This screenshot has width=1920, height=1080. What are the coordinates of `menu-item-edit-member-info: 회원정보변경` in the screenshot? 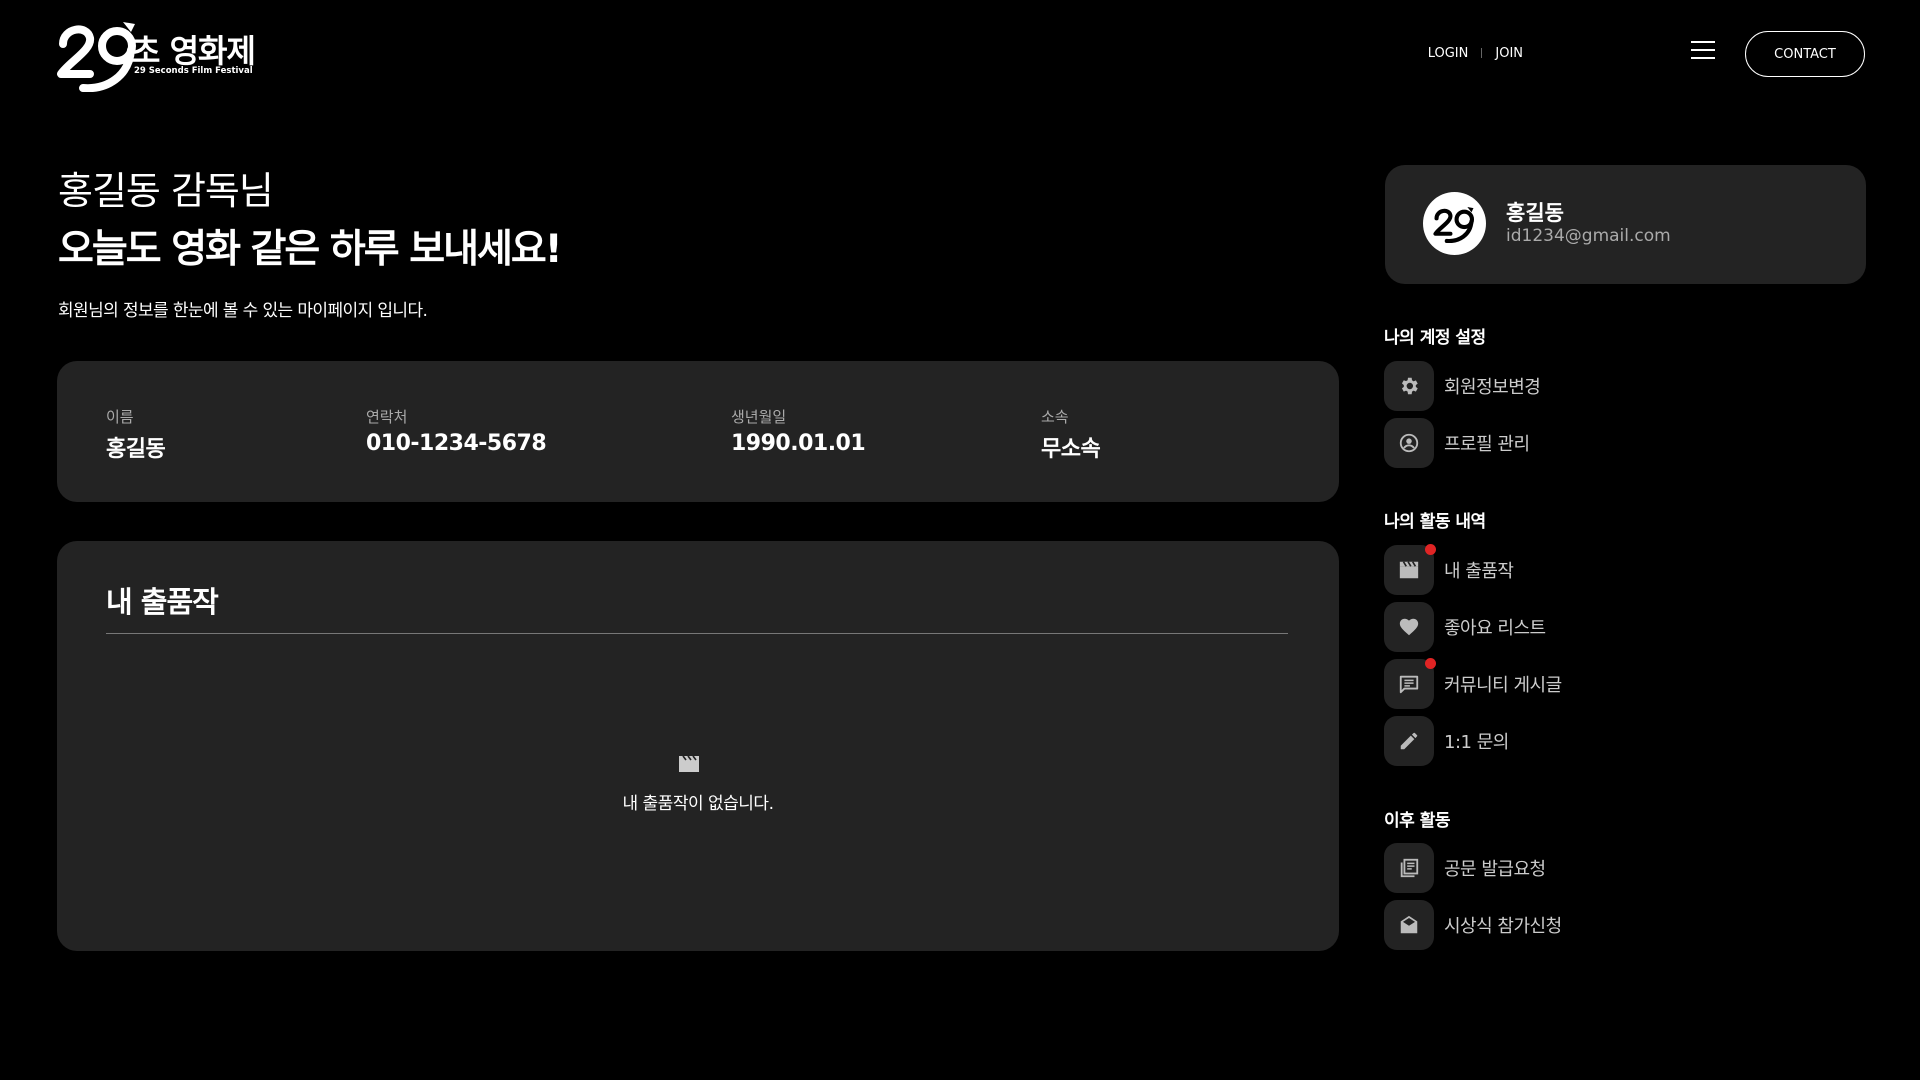 It's located at (1462, 386).